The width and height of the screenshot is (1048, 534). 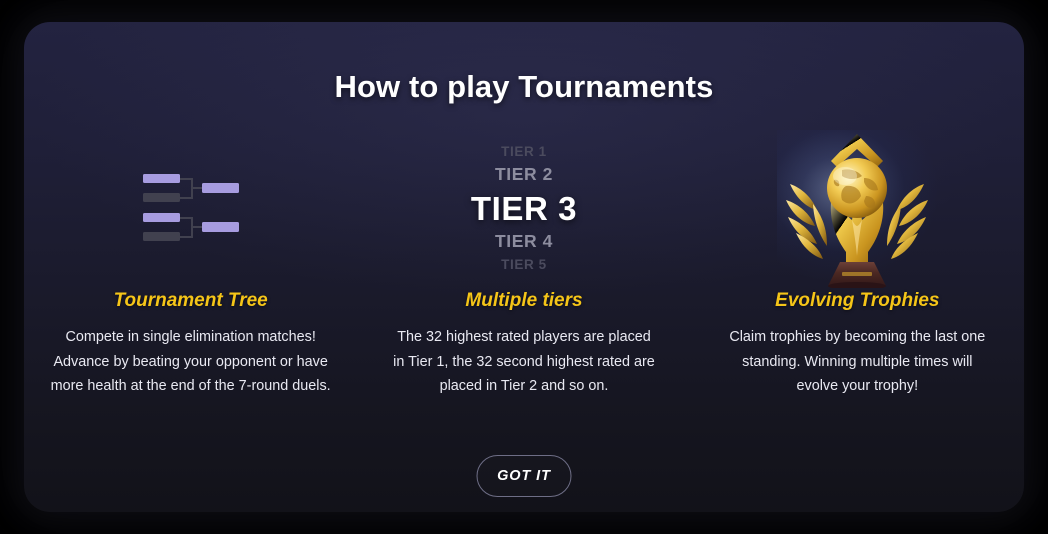 I want to click on tier-label-1: TIER 1, so click(x=524, y=151).